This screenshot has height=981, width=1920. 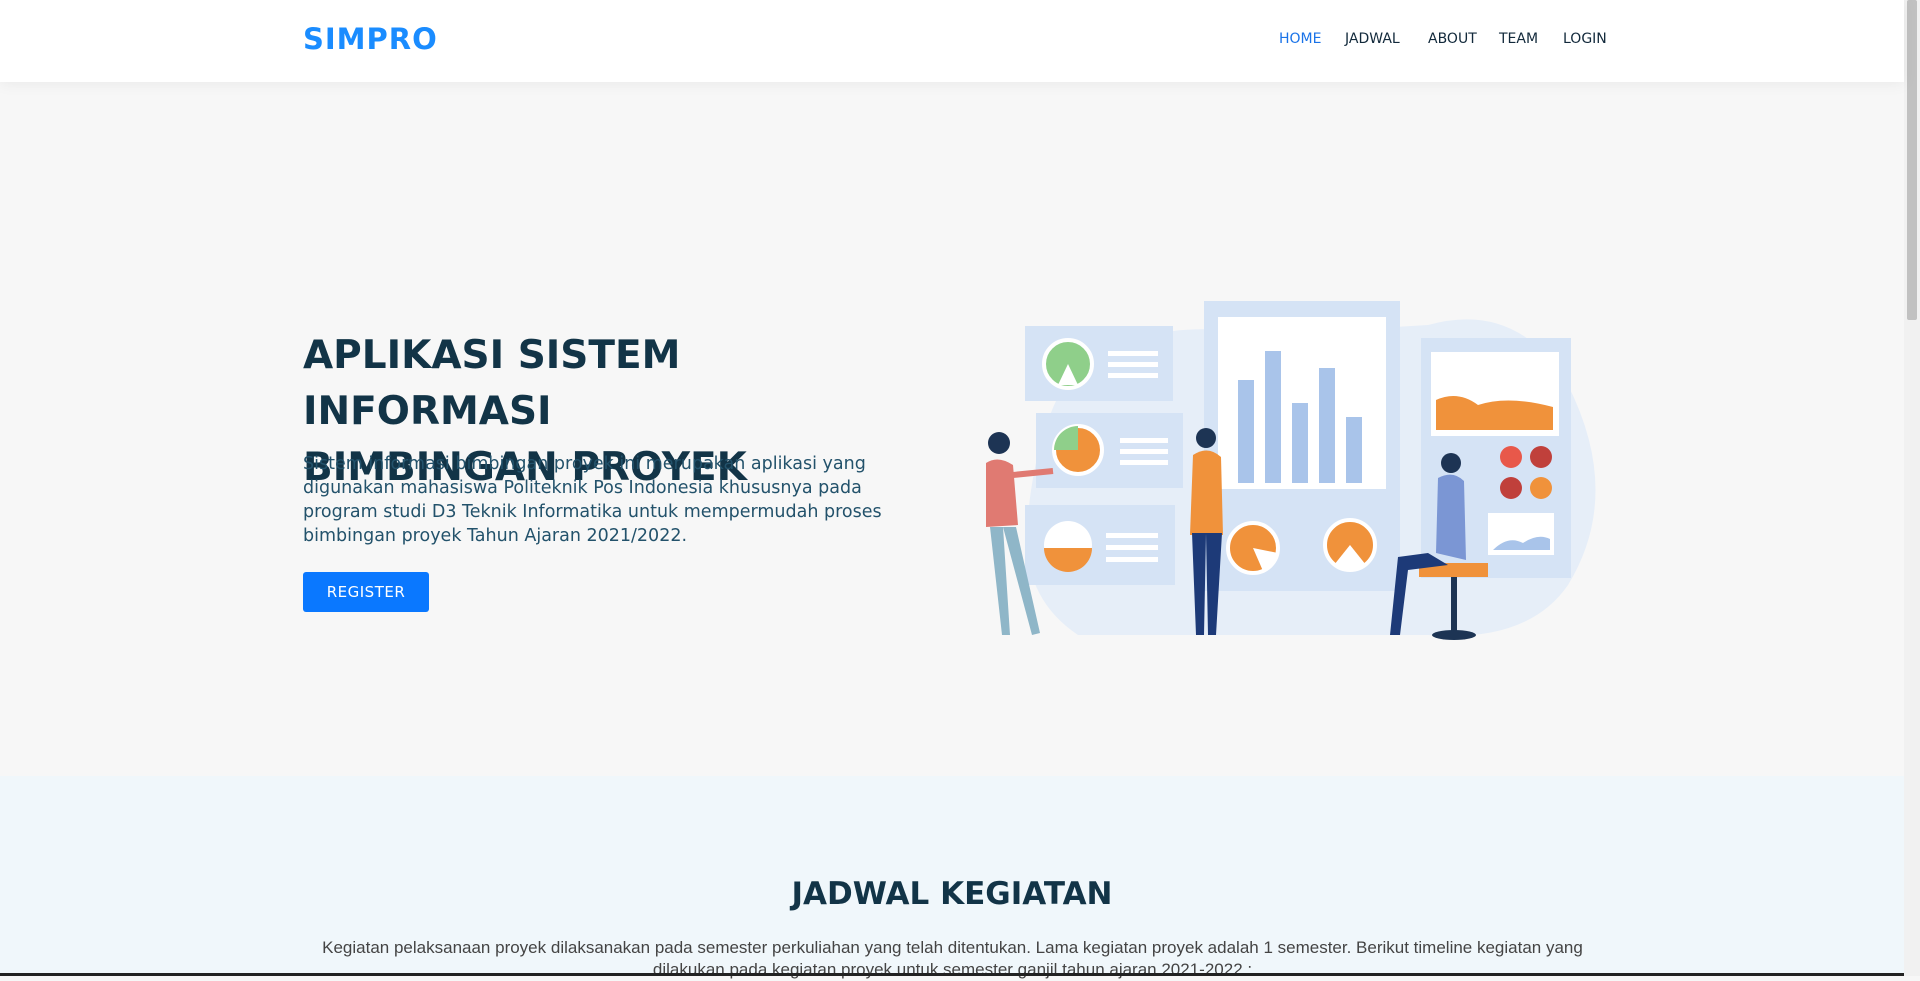 I want to click on nav-login: LOGIN, so click(x=1585, y=39).